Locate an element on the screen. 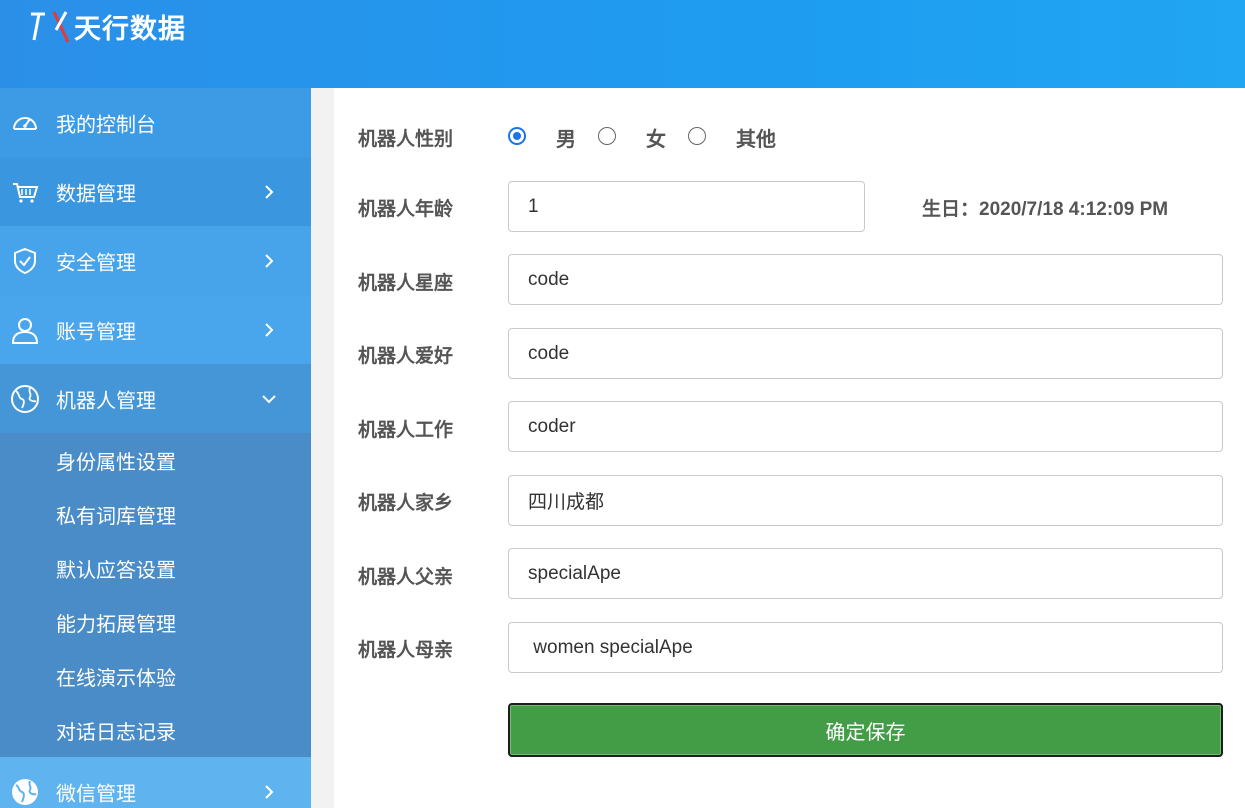 This screenshot has width=1245, height=808. constellation-input: code is located at coordinates (865, 279).